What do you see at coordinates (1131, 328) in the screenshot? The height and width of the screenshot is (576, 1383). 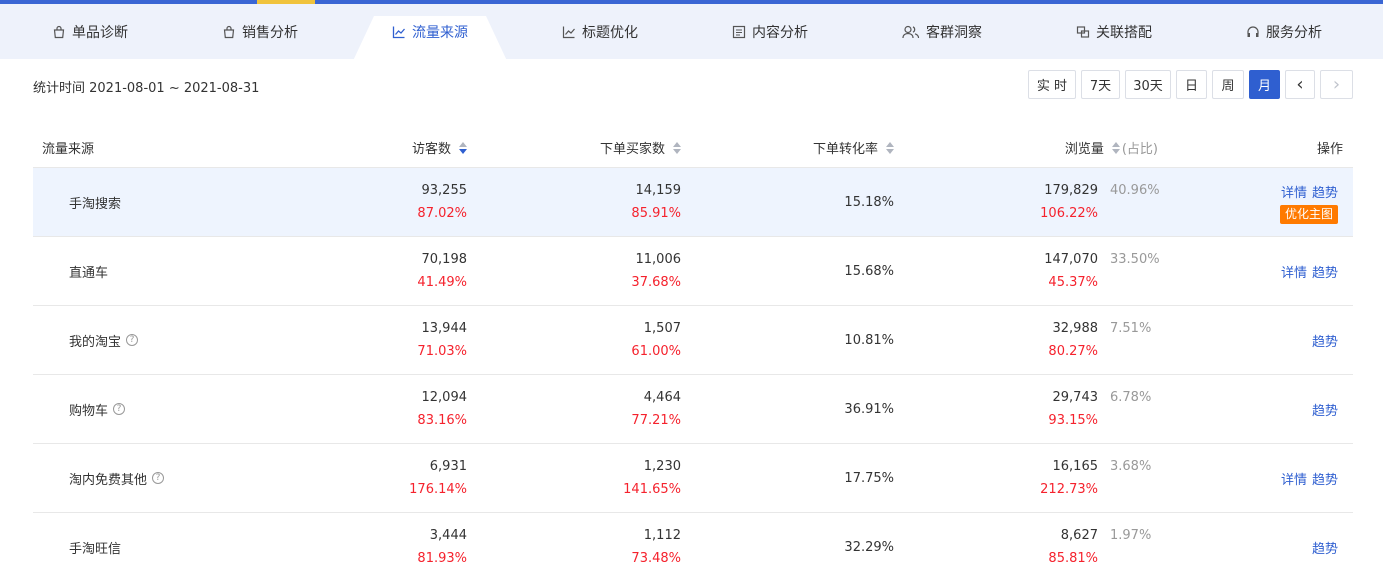 I see `pageviews-share: 7.51%` at bounding box center [1131, 328].